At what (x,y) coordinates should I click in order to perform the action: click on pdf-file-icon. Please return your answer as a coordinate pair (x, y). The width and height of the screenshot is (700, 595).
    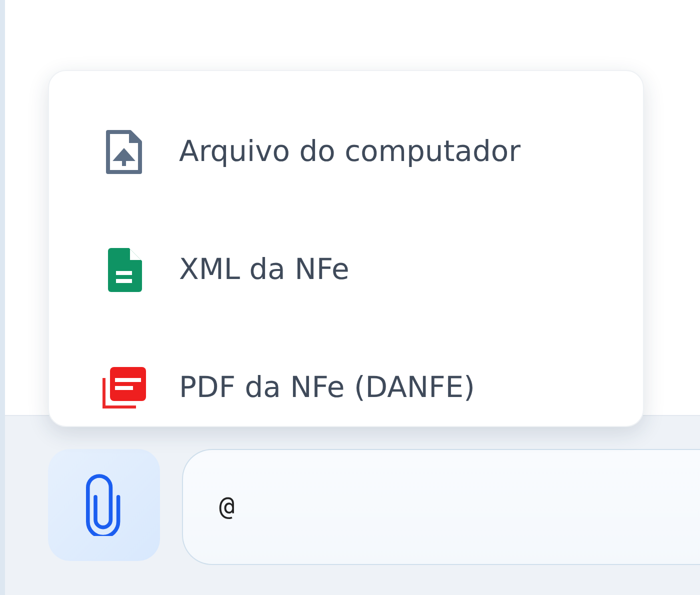
    Looking at the image, I should click on (124, 388).